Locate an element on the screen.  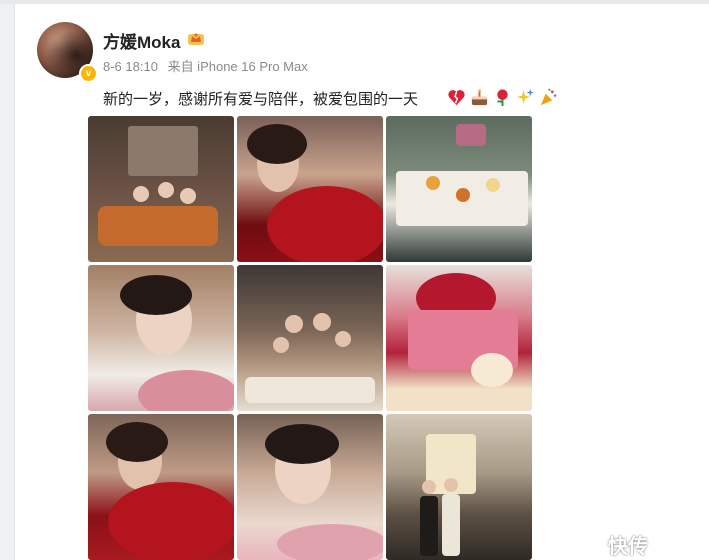
post-timestamp: 8-6 18:10 is located at coordinates (130, 66).